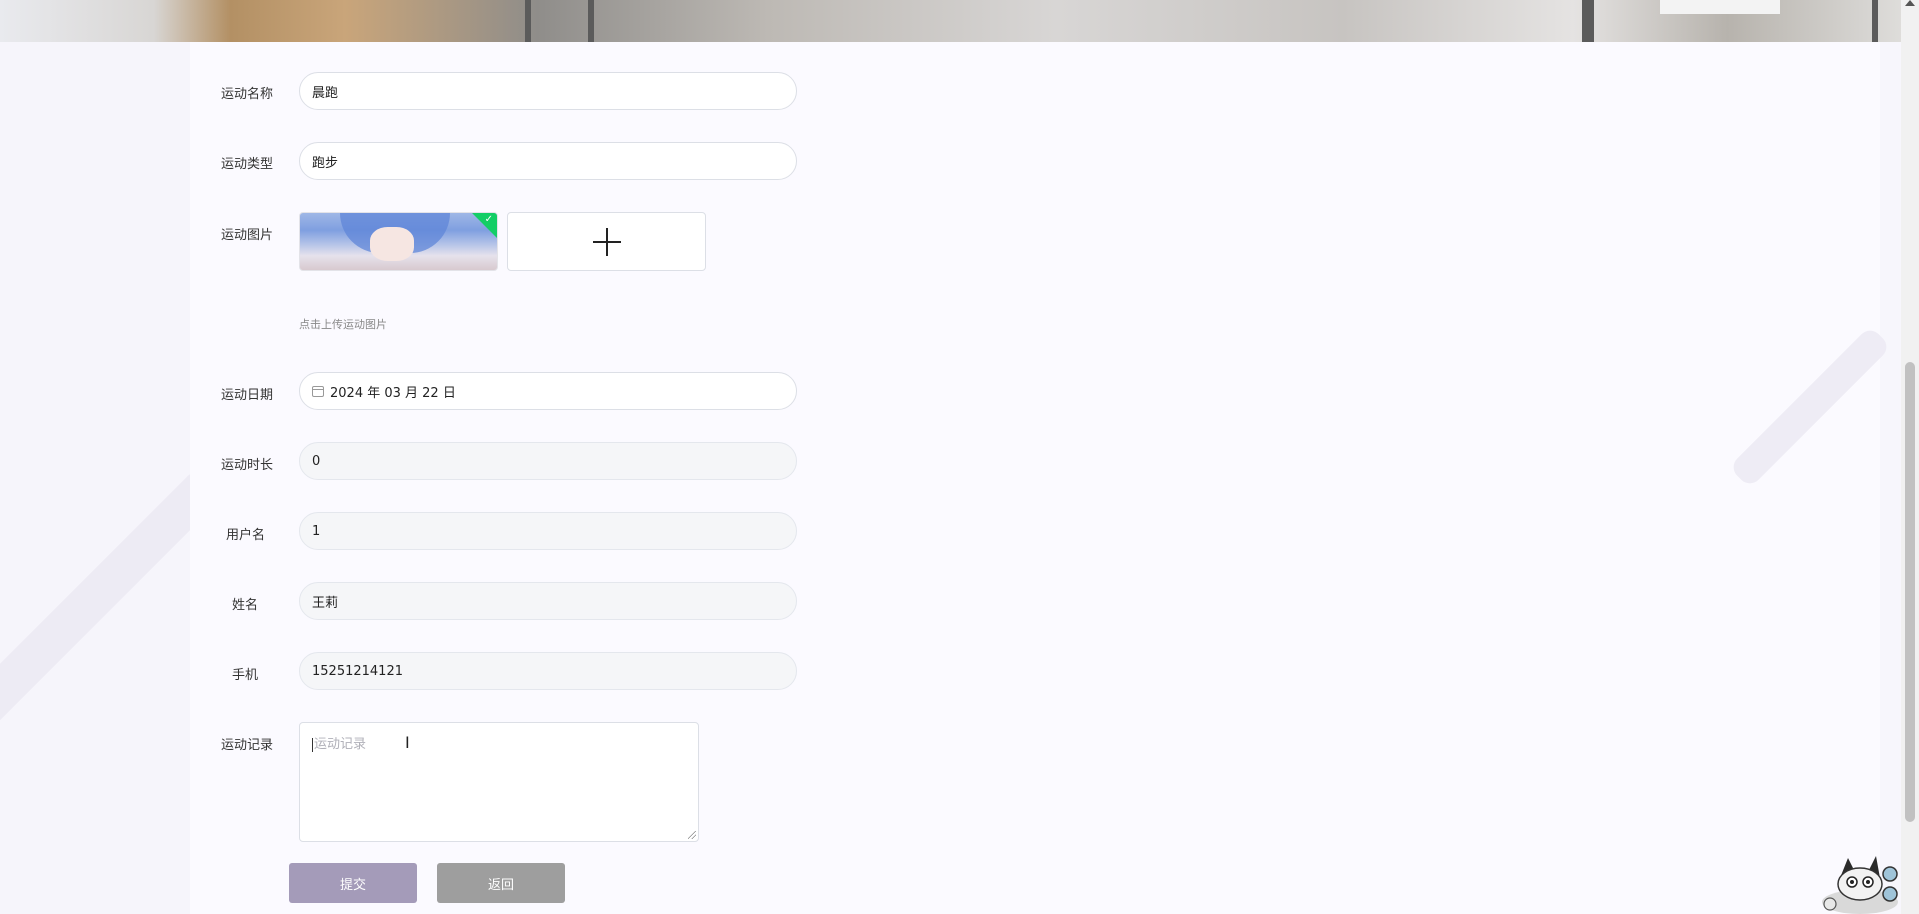  Describe the element at coordinates (244, 675) in the screenshot. I see `phone-label: 手机` at that location.